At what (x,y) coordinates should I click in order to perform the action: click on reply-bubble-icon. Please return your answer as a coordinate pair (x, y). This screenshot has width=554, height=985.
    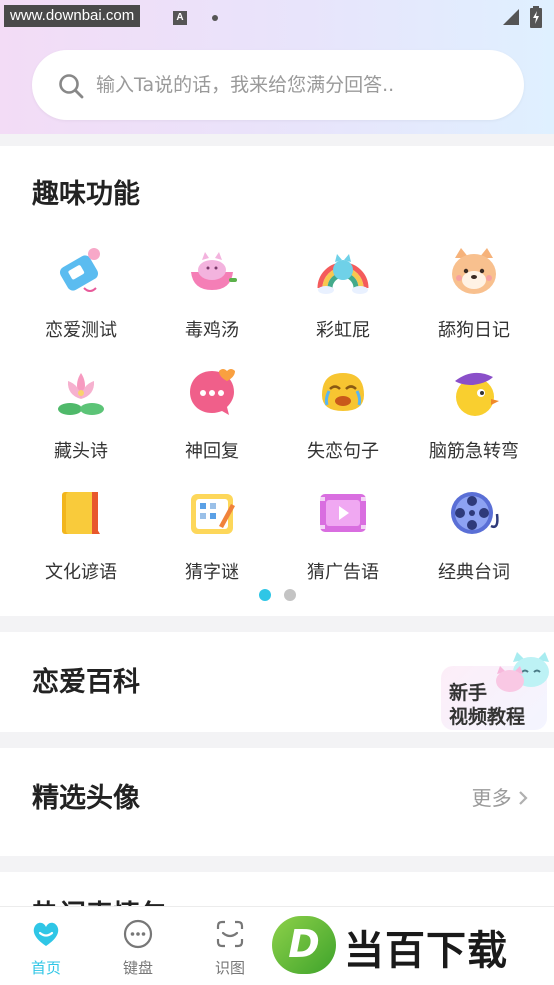
    Looking at the image, I should click on (212, 392).